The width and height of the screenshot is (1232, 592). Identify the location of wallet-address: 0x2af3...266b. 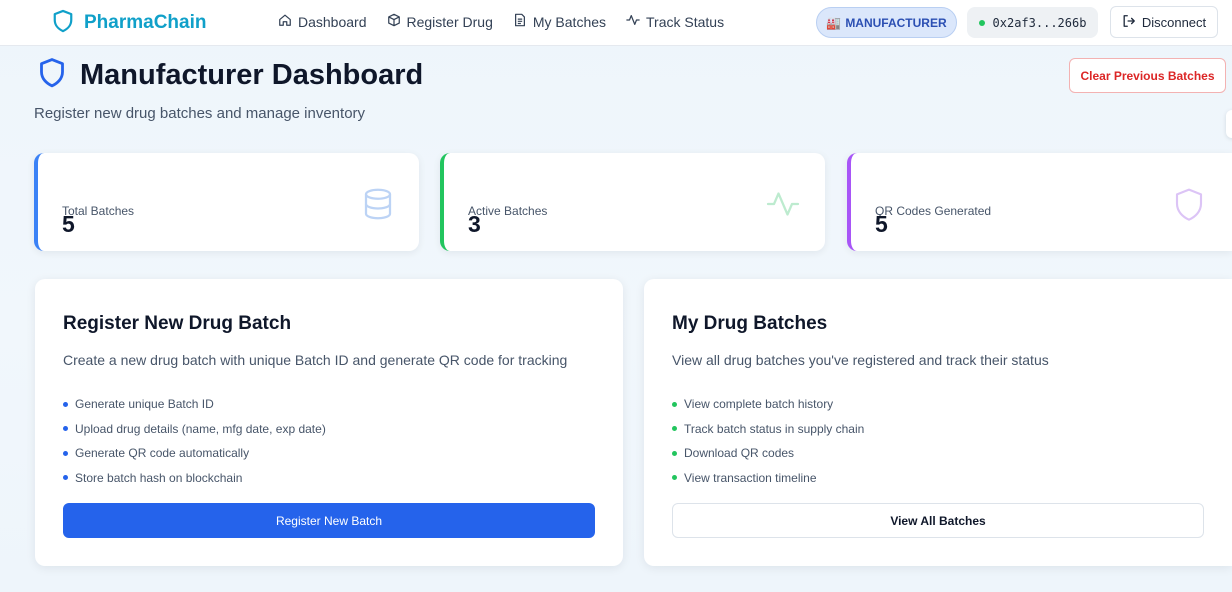
(1032, 22).